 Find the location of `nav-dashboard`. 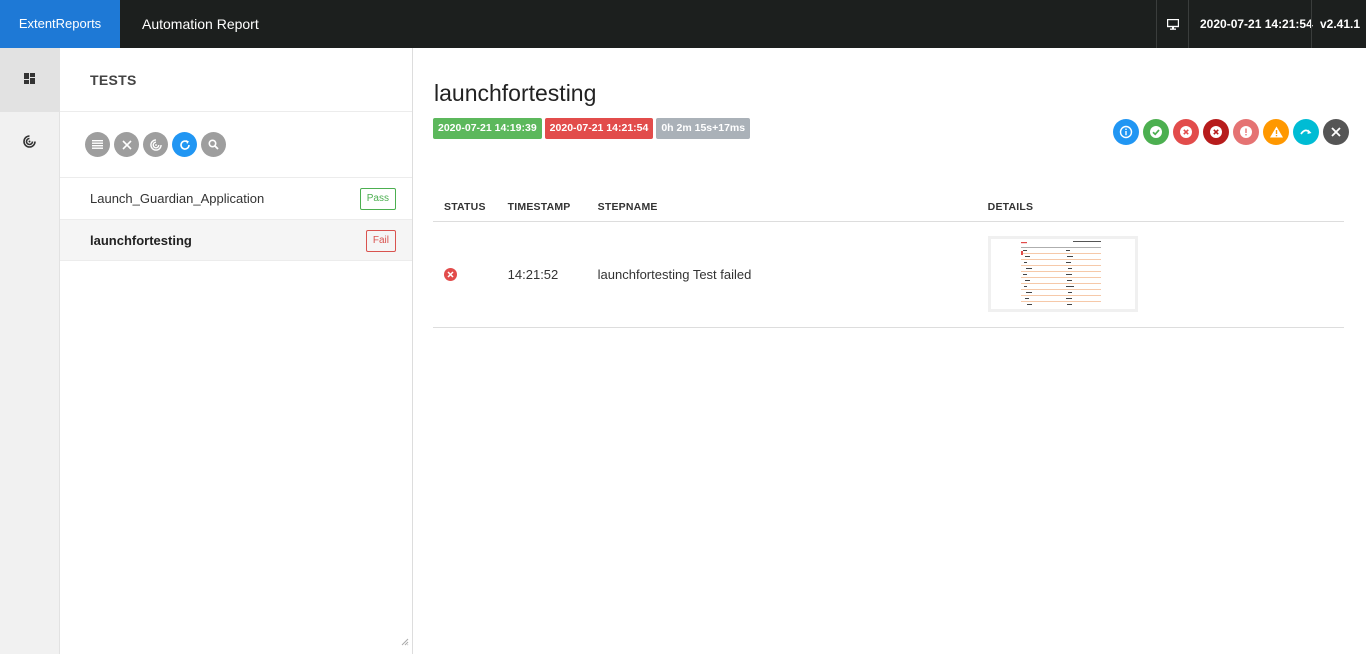

nav-dashboard is located at coordinates (29, 80).